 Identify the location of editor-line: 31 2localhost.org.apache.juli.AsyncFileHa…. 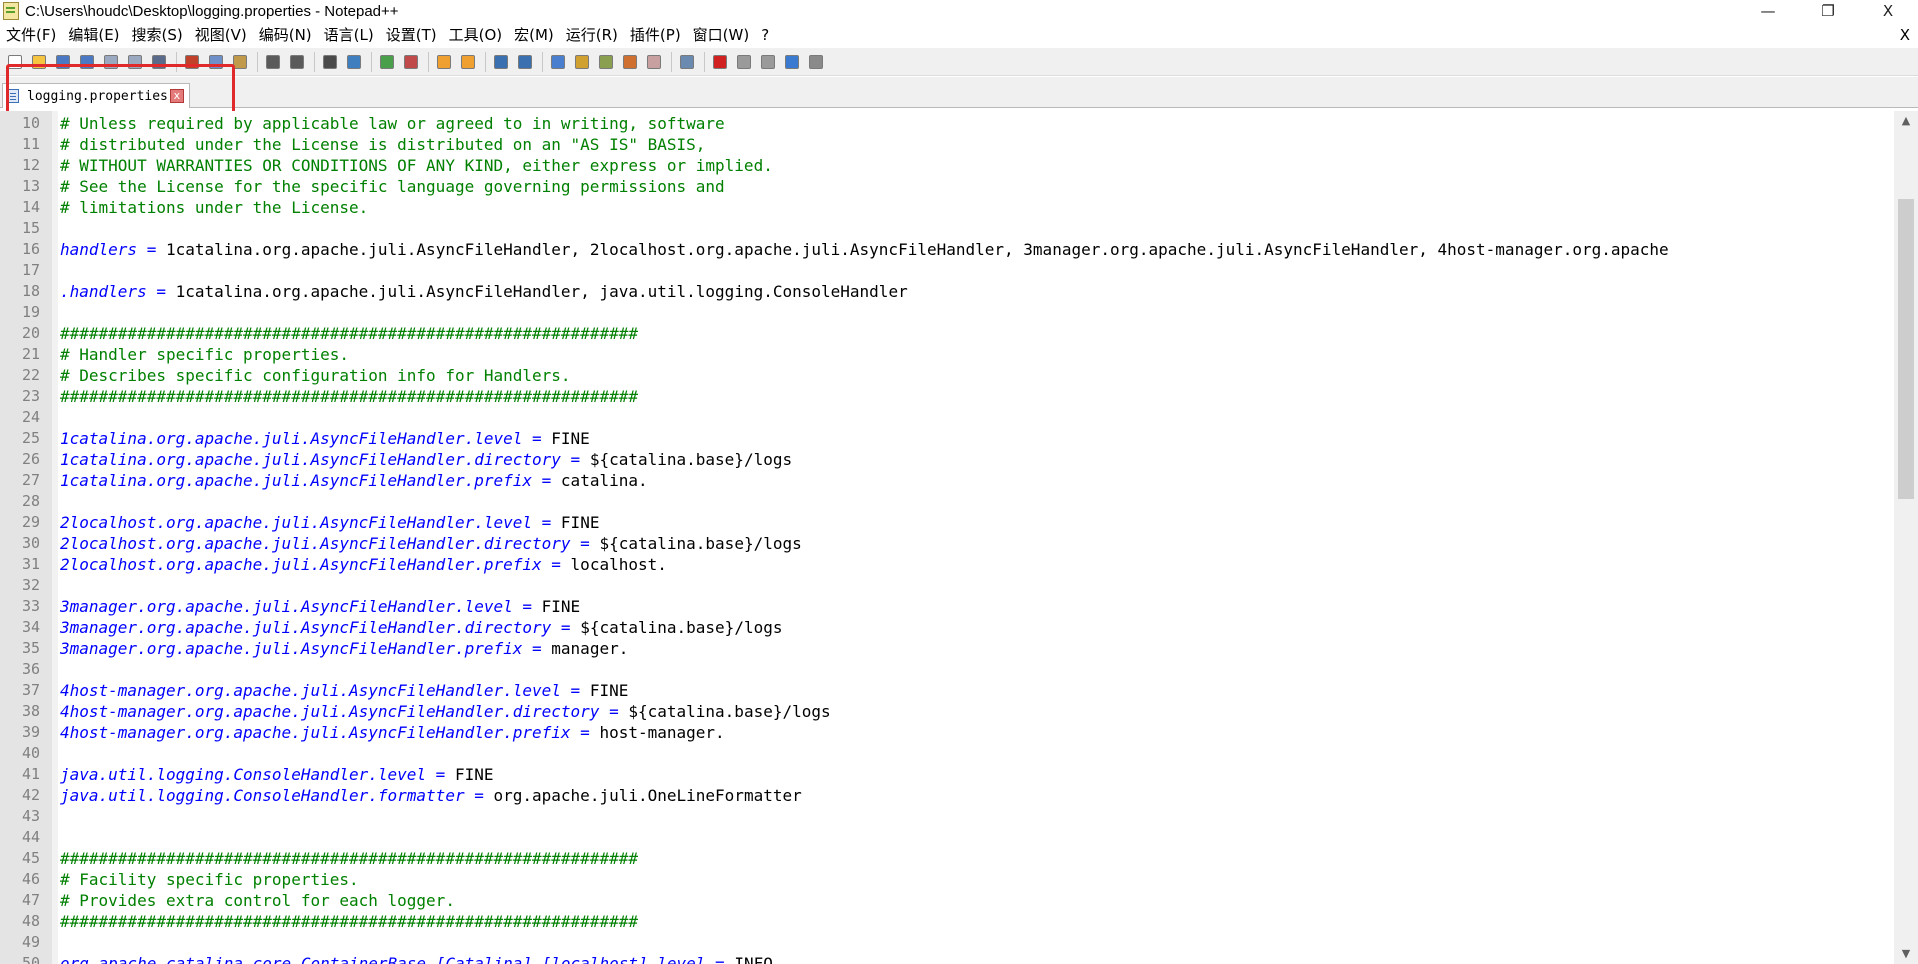
(947, 564).